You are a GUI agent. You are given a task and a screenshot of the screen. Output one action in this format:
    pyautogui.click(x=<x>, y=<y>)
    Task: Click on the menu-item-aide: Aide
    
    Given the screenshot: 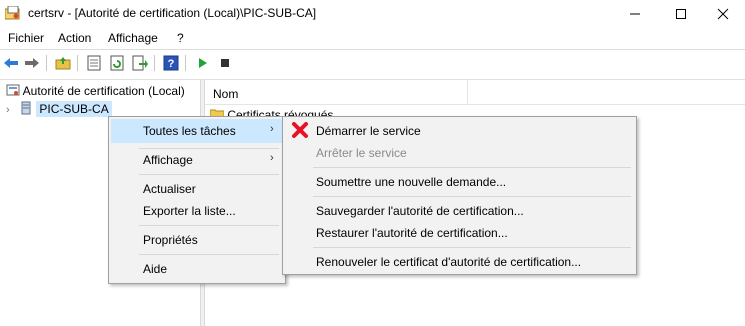 What is the action you would take?
    pyautogui.click(x=155, y=269)
    